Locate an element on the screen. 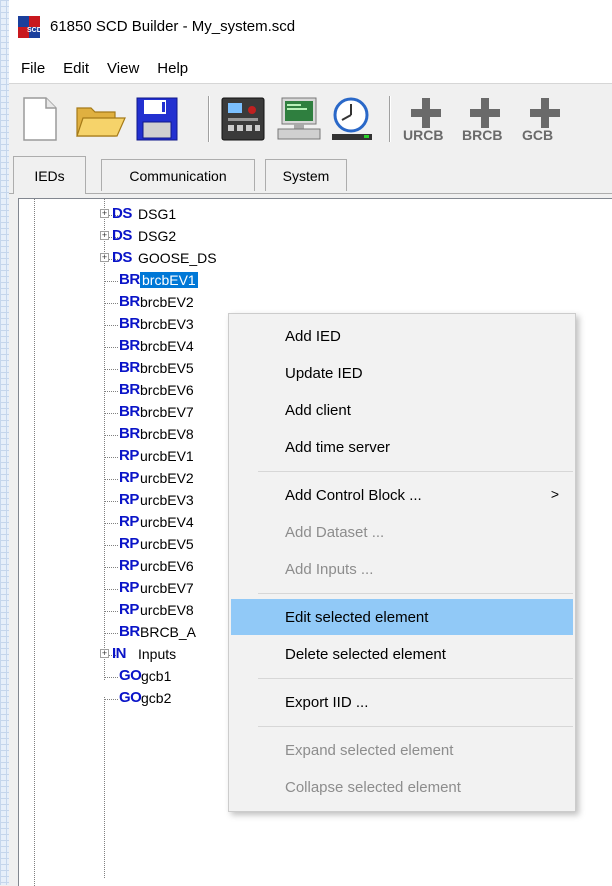 This screenshot has width=612, height=886. tree-node-label: urcbEV3 is located at coordinates (167, 500).